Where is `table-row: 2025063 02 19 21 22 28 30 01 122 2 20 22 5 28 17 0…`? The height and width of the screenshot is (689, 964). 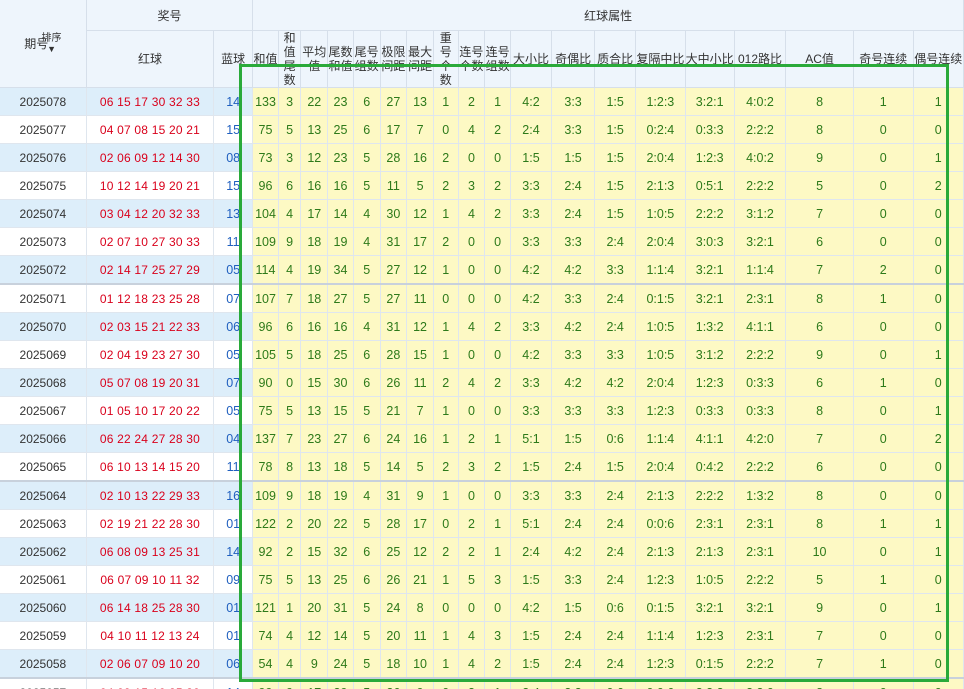
table-row: 2025063 02 19 21 22 28 30 01 122 2 20 22 5 28 17 0… is located at coordinates (482, 523).